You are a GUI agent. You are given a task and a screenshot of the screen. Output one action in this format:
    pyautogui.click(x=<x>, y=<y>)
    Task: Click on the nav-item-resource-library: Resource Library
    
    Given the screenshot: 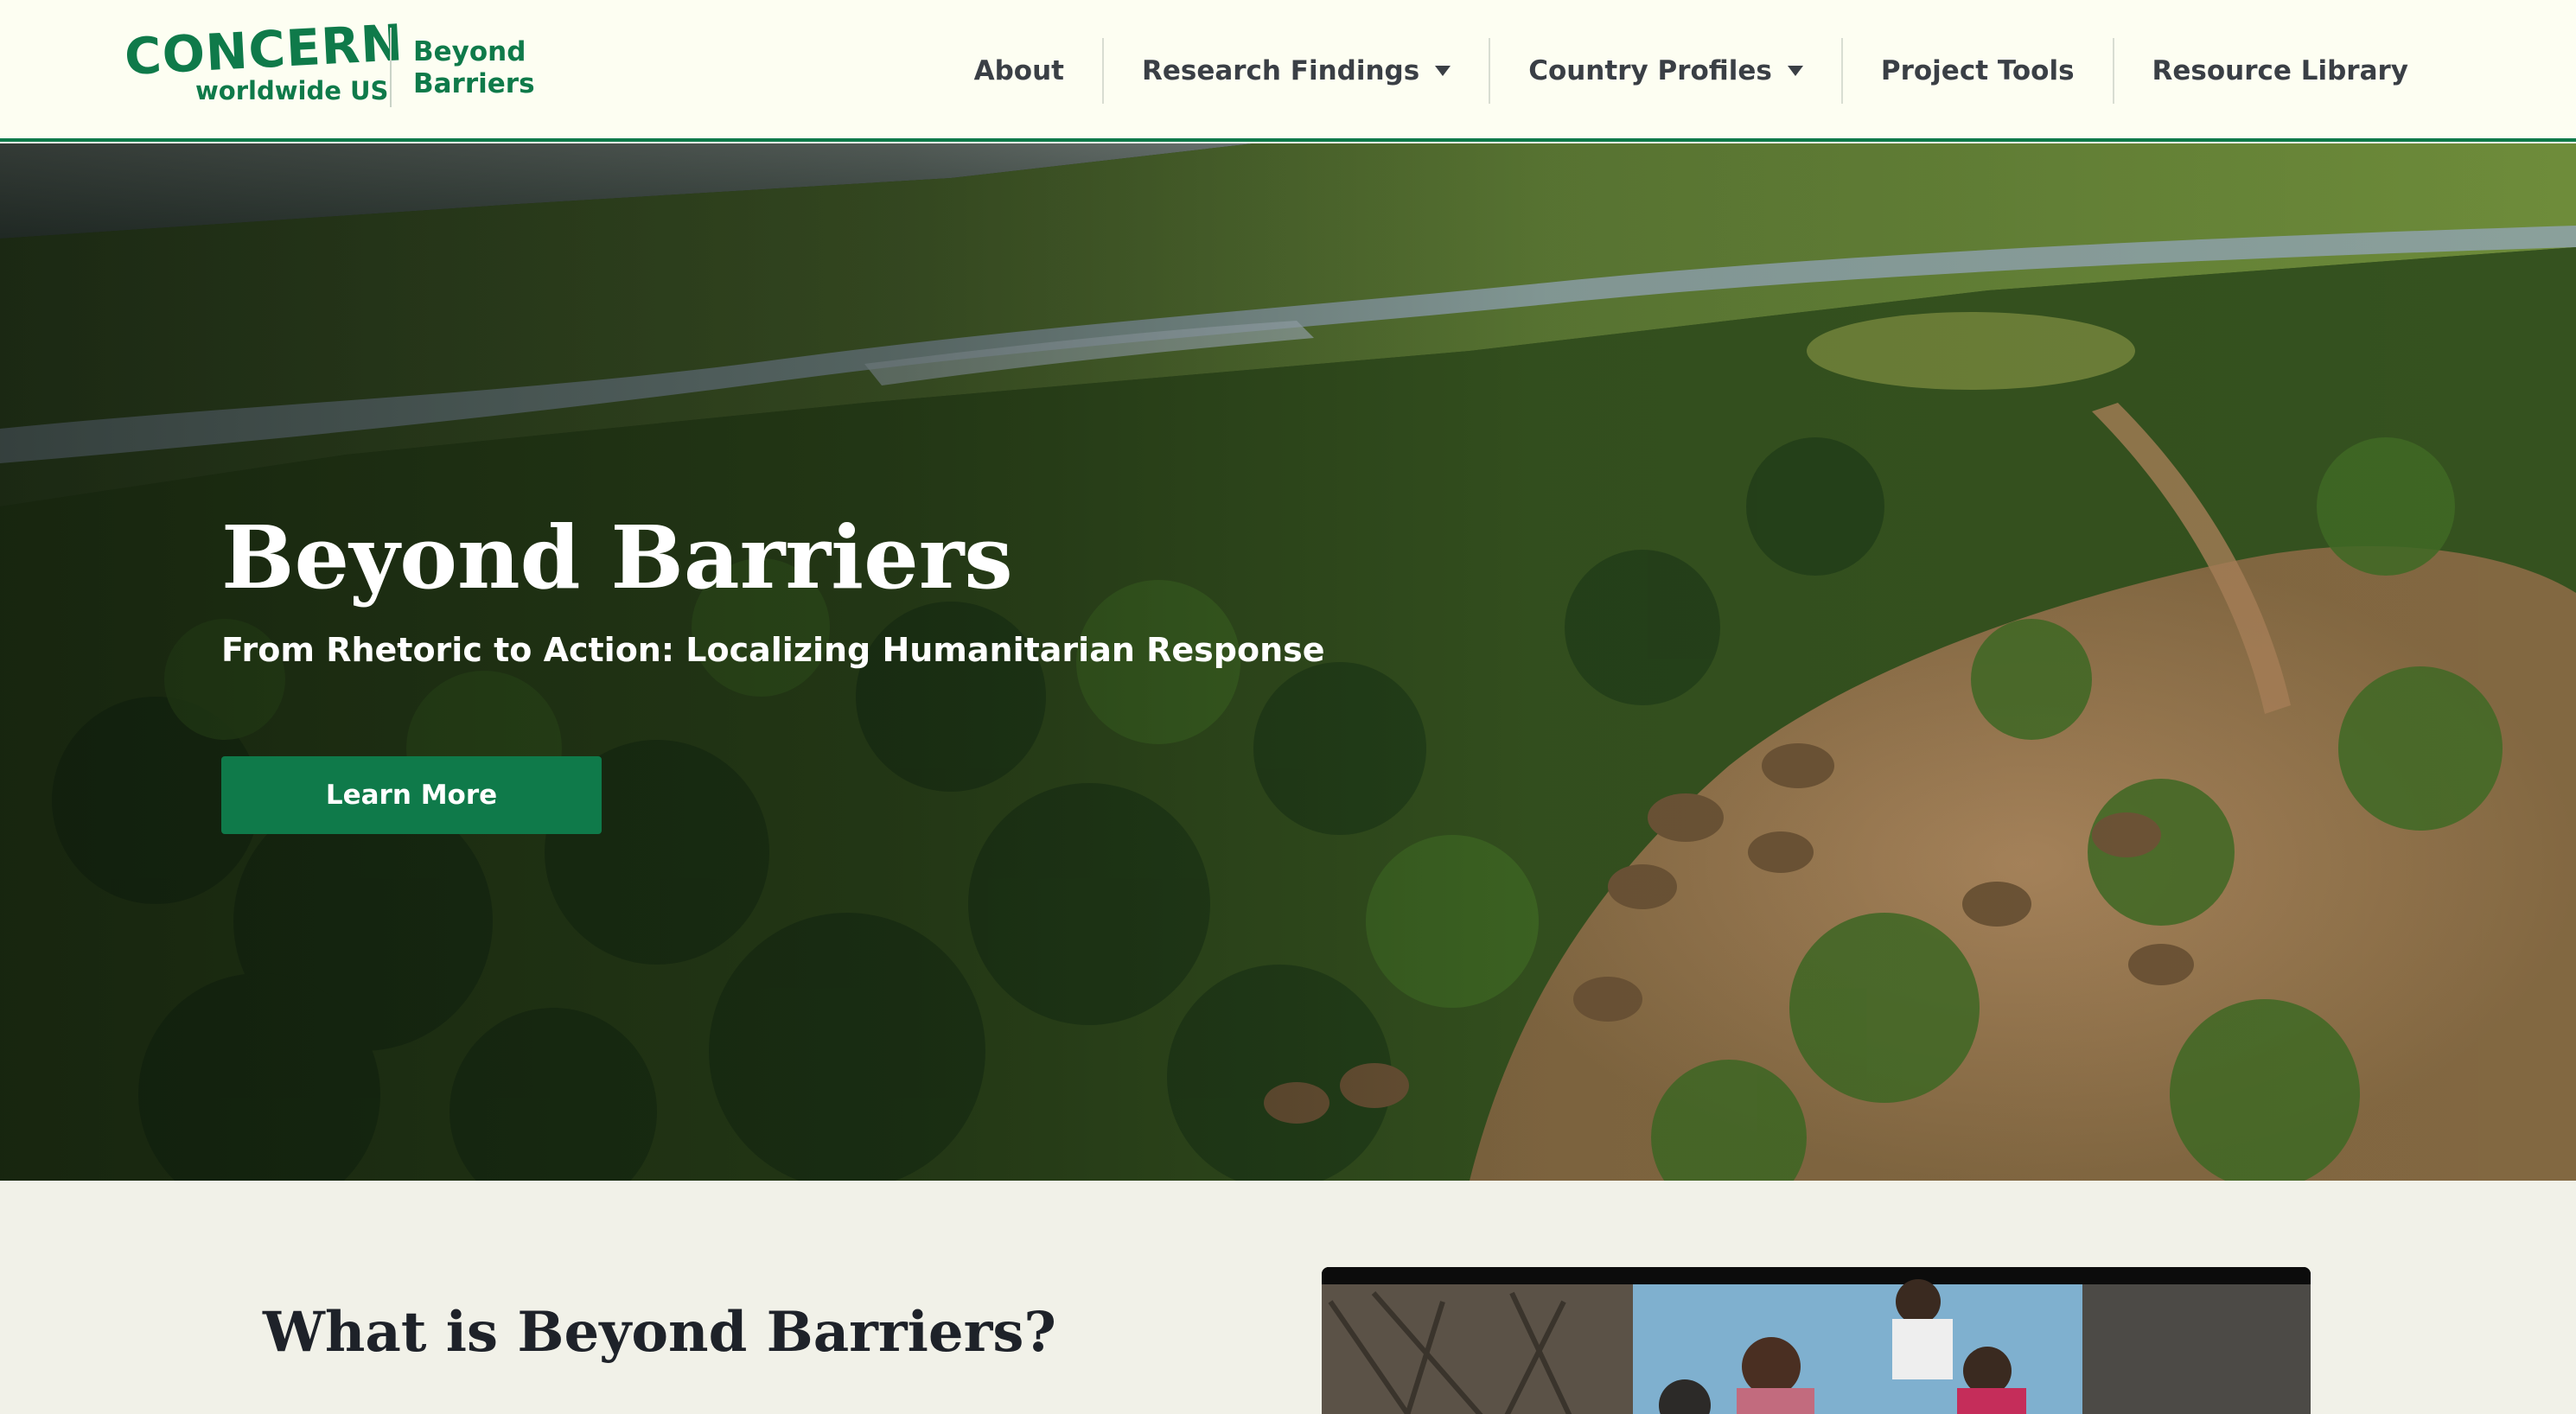 What is the action you would take?
    pyautogui.click(x=2344, y=71)
    